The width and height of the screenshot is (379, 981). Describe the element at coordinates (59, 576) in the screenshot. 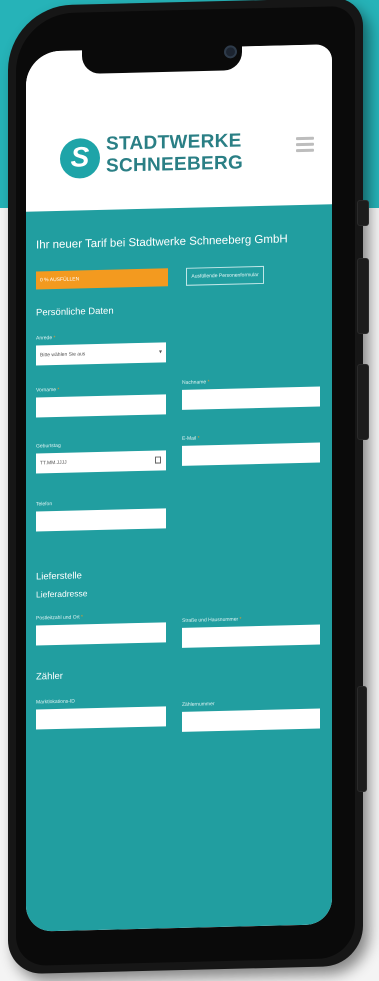

I see `section-title-delivery: Lieferstelle` at that location.